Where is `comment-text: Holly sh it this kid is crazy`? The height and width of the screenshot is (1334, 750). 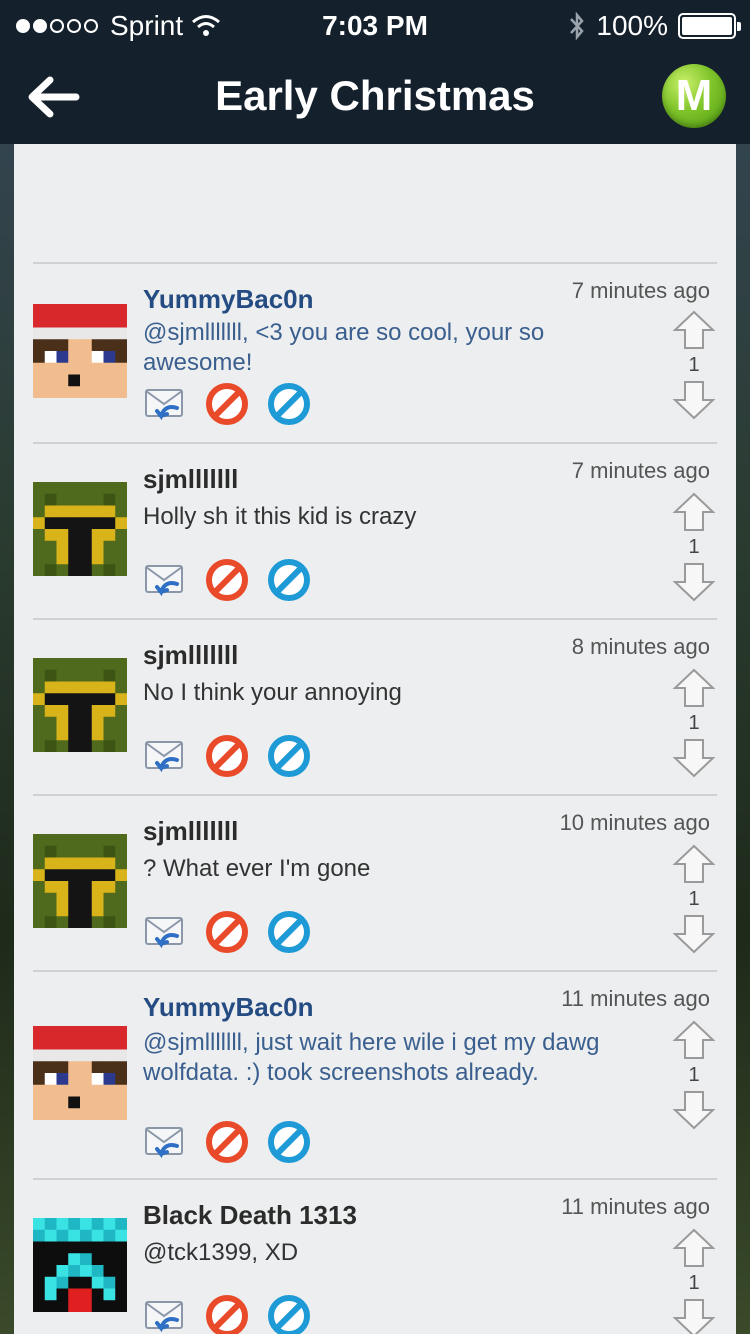
comment-text: Holly sh it this kid is crazy is located at coordinates (280, 516).